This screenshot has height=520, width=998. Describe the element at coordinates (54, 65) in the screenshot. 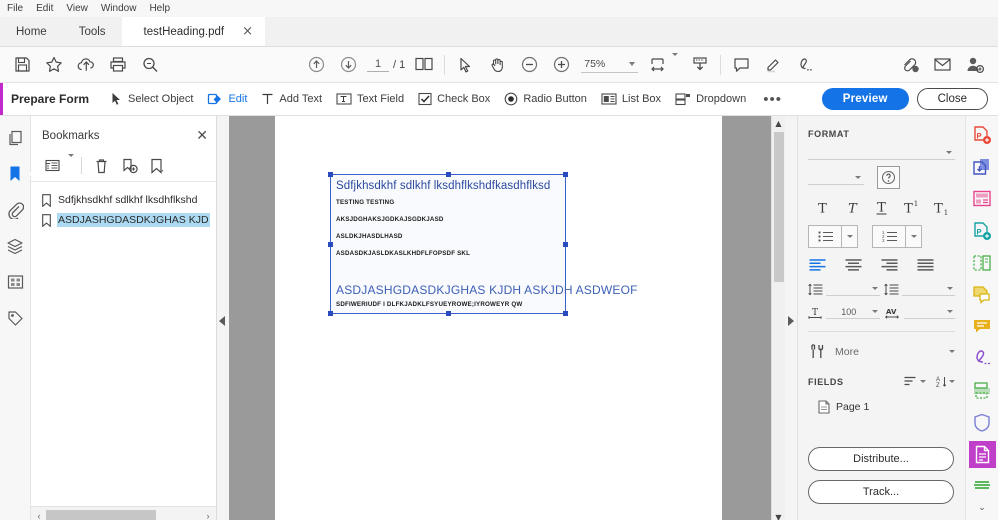

I see `star-icon` at that location.